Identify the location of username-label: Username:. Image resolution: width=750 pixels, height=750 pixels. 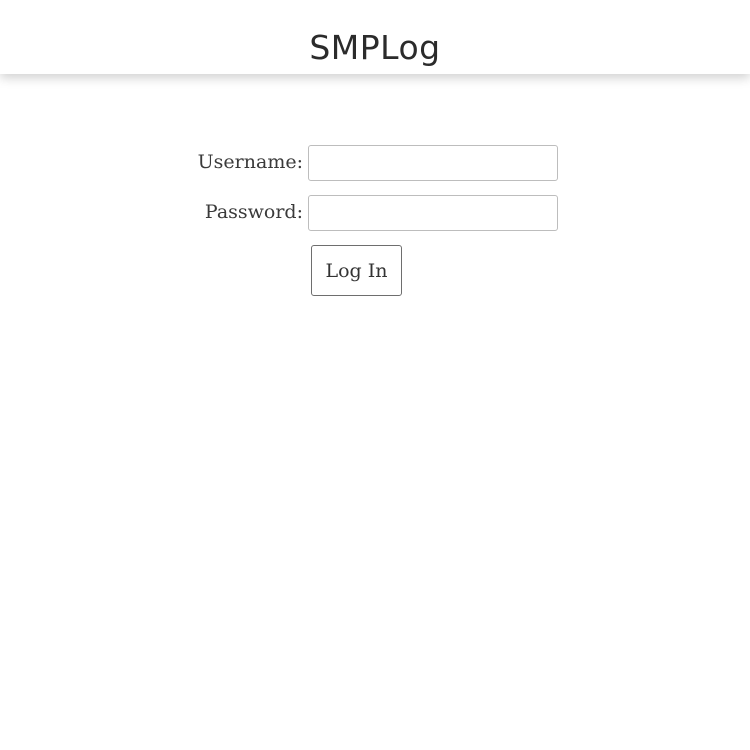
(250, 162).